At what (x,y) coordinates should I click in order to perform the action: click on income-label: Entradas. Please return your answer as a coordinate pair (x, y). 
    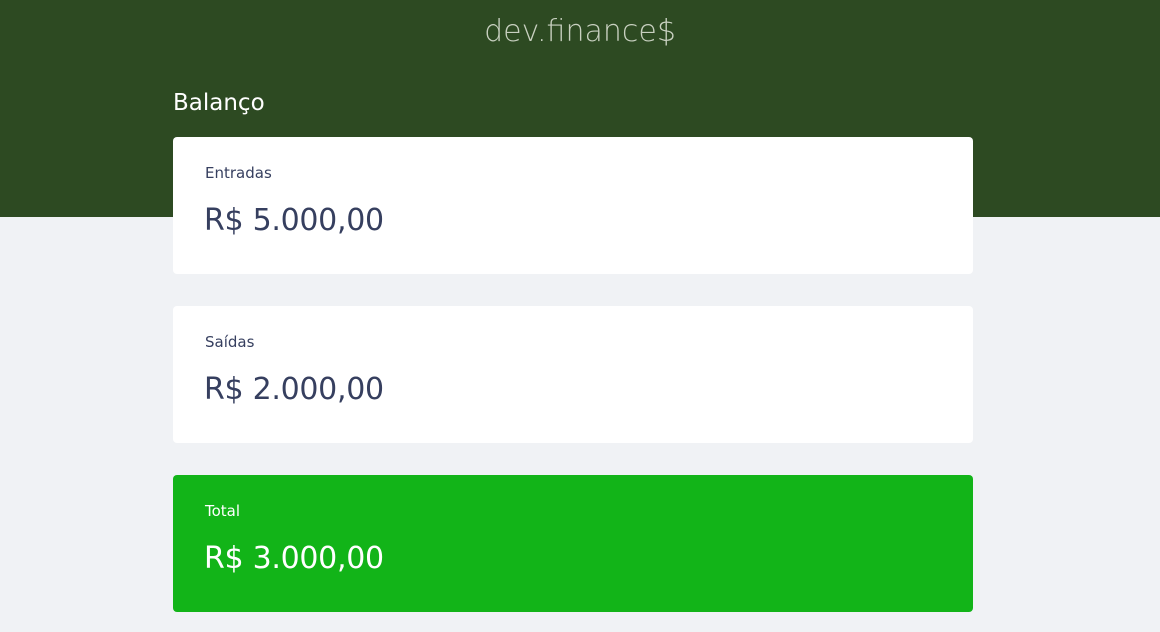
    Looking at the image, I should click on (238, 173).